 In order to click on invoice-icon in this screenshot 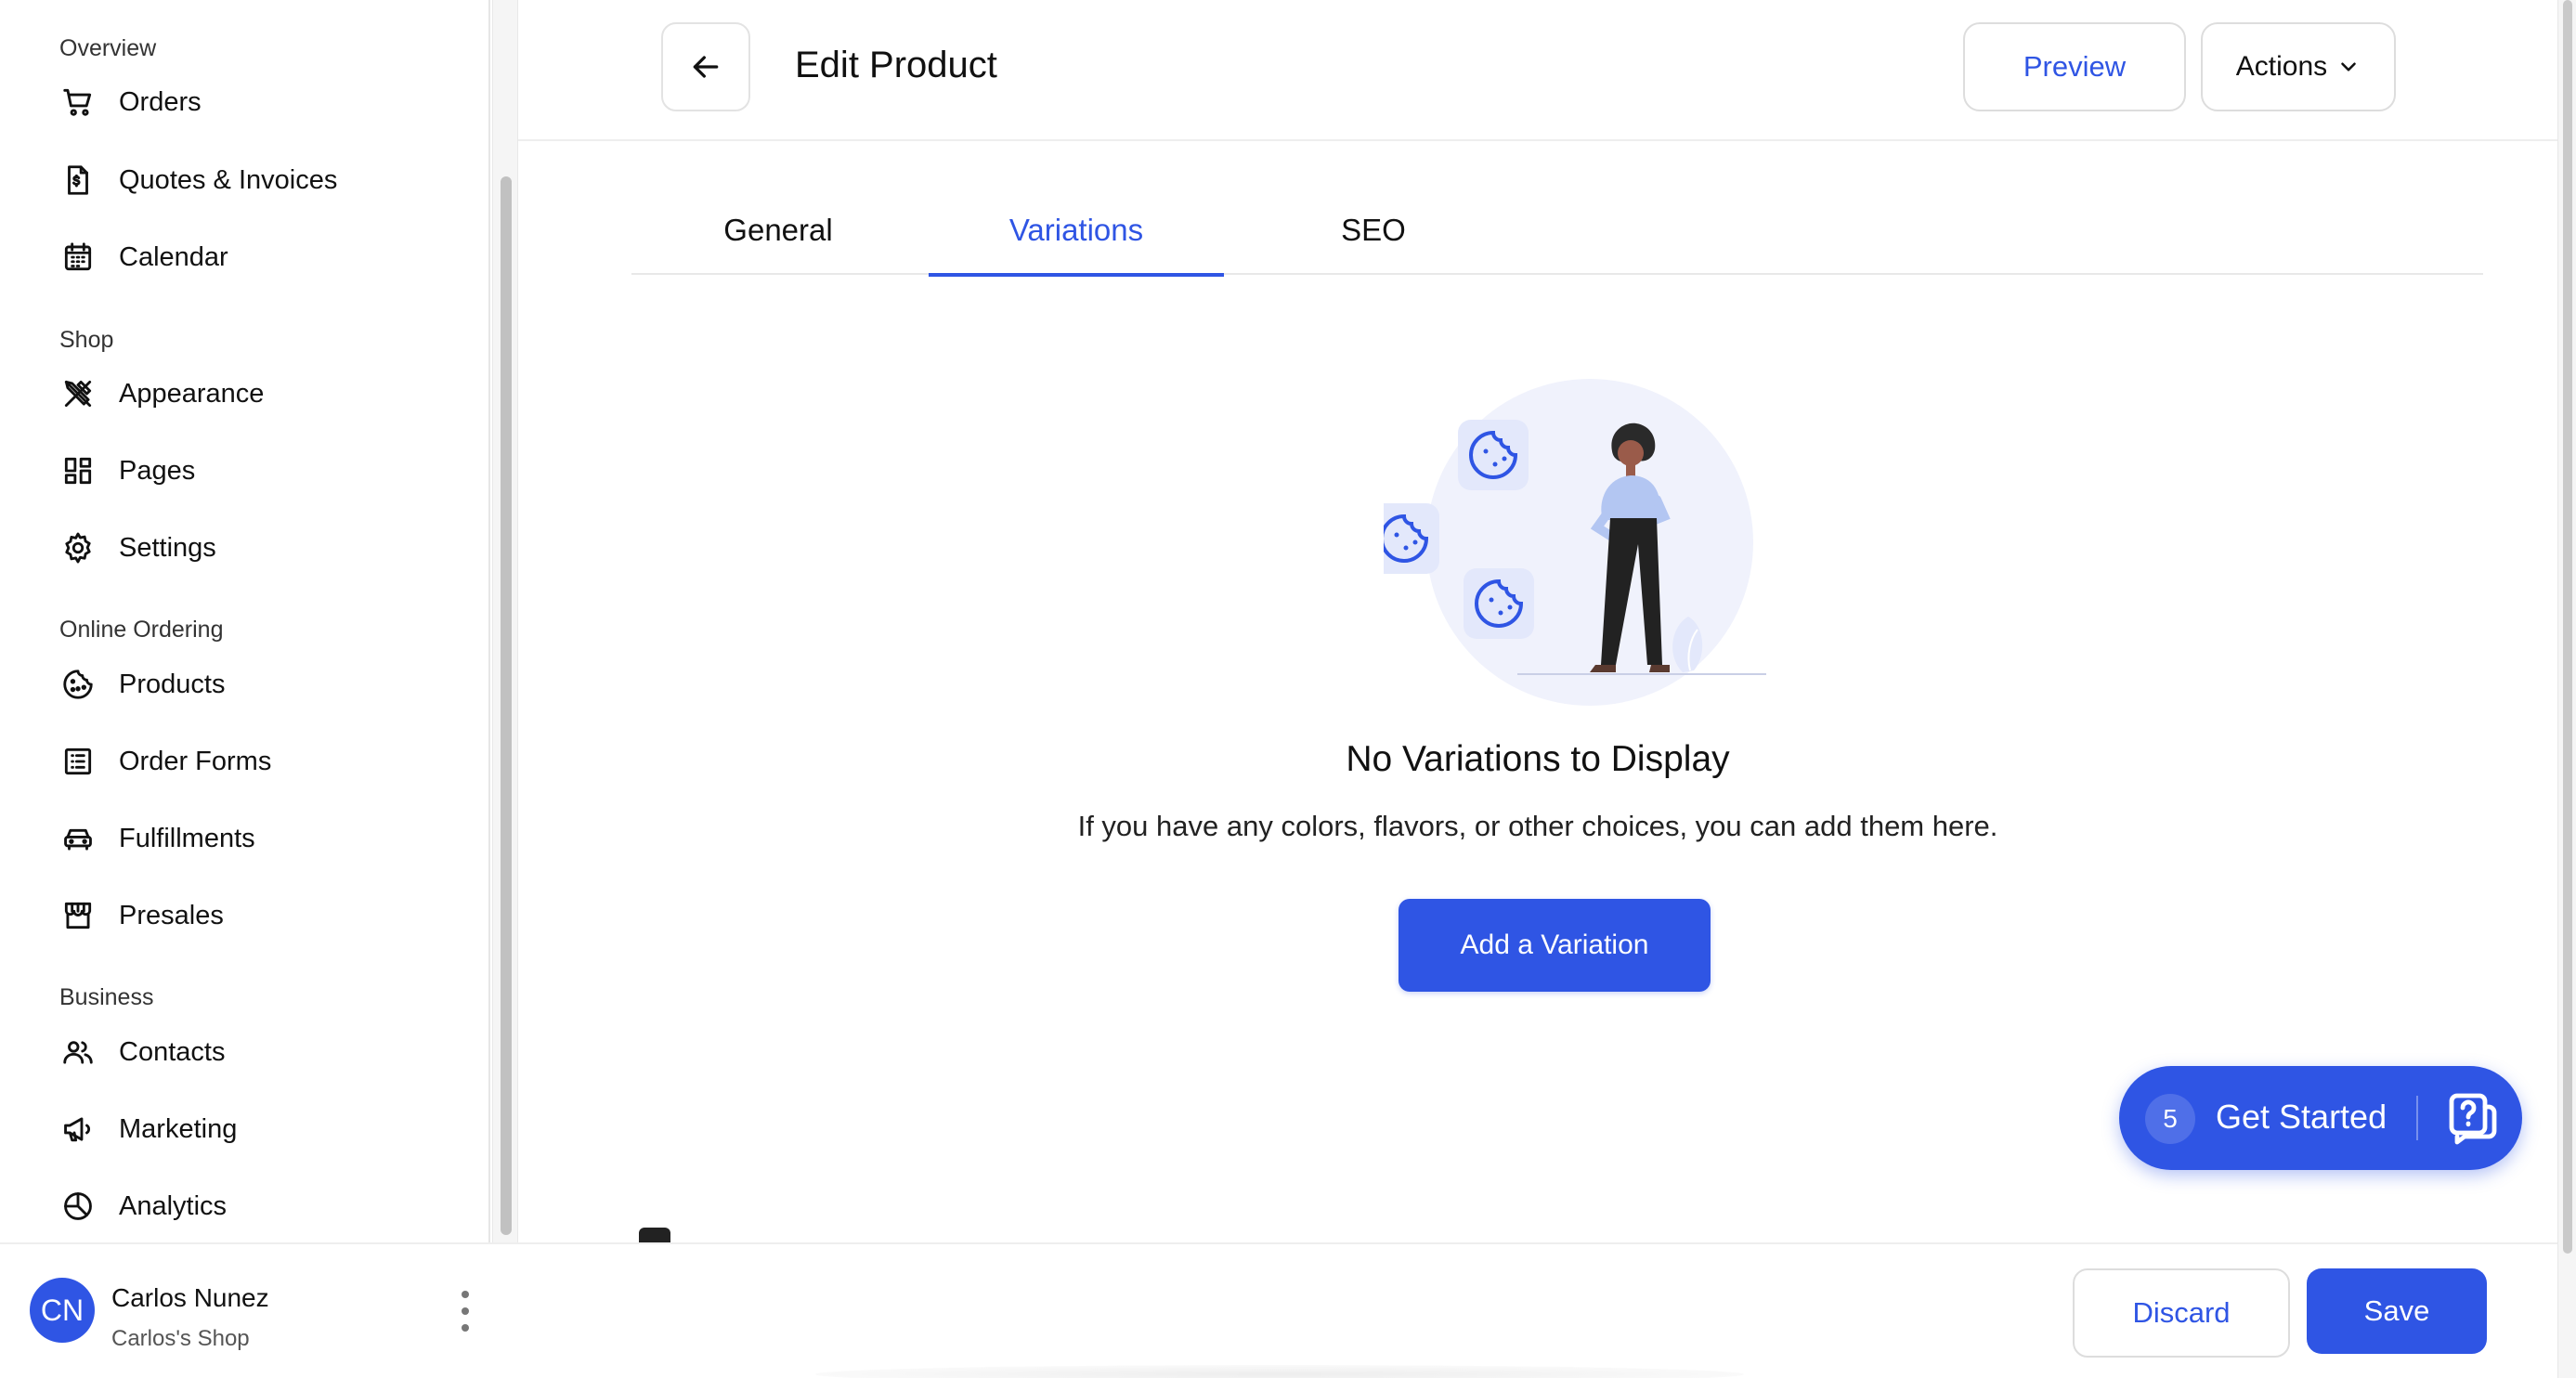, I will do `click(78, 180)`.